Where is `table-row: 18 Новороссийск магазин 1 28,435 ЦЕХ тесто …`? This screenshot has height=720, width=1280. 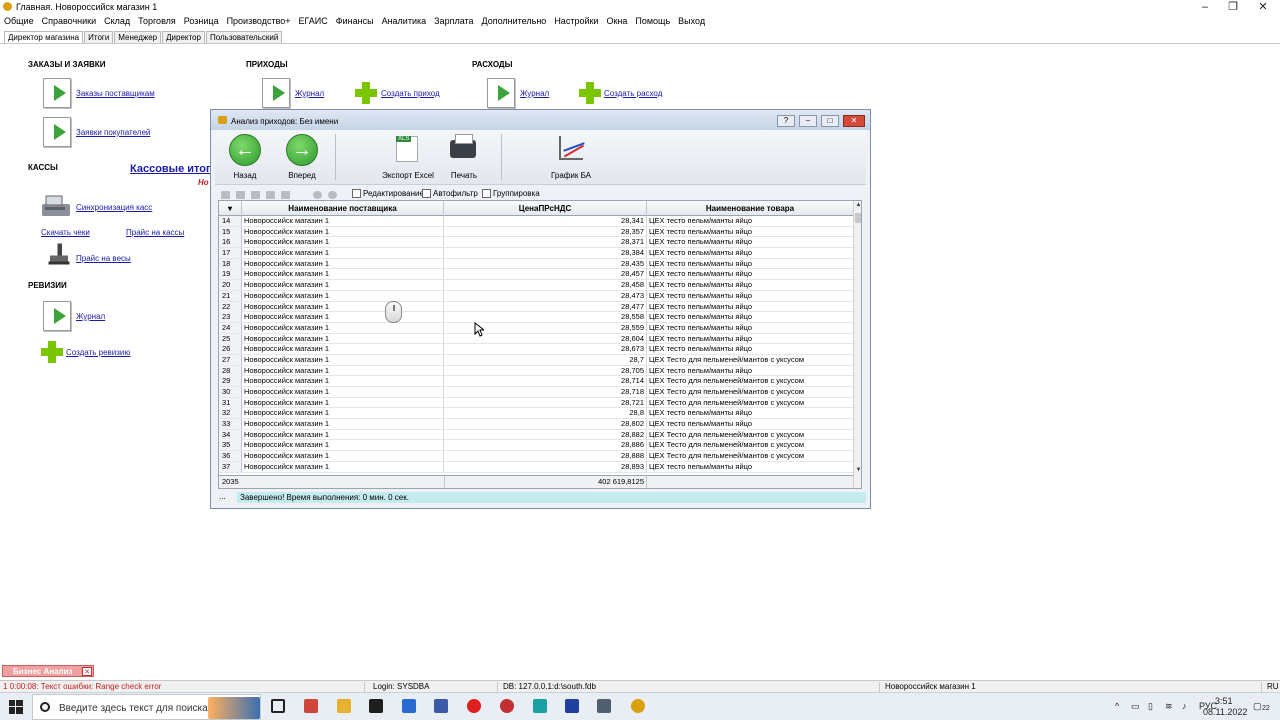 table-row: 18 Новороссийск магазин 1 28,435 ЦЕХ тесто … is located at coordinates (536, 264).